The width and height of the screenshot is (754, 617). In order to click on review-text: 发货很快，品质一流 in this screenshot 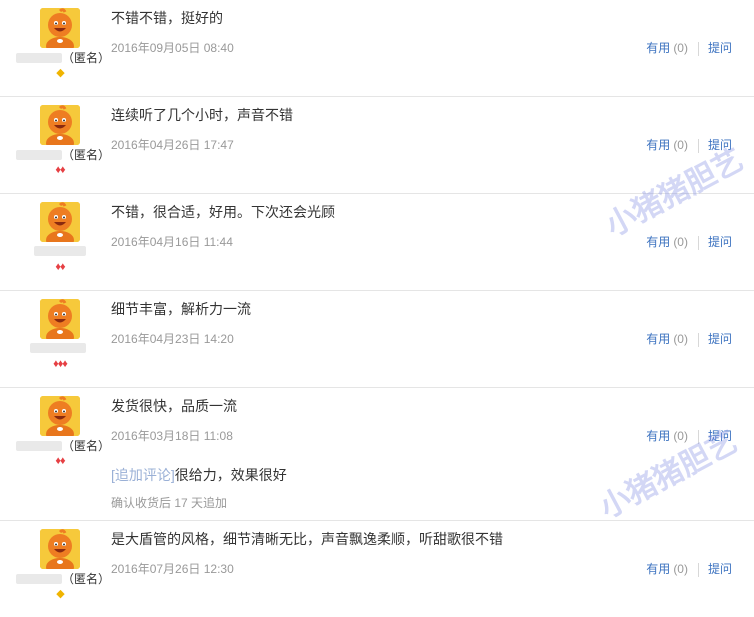, I will do `click(174, 406)`.